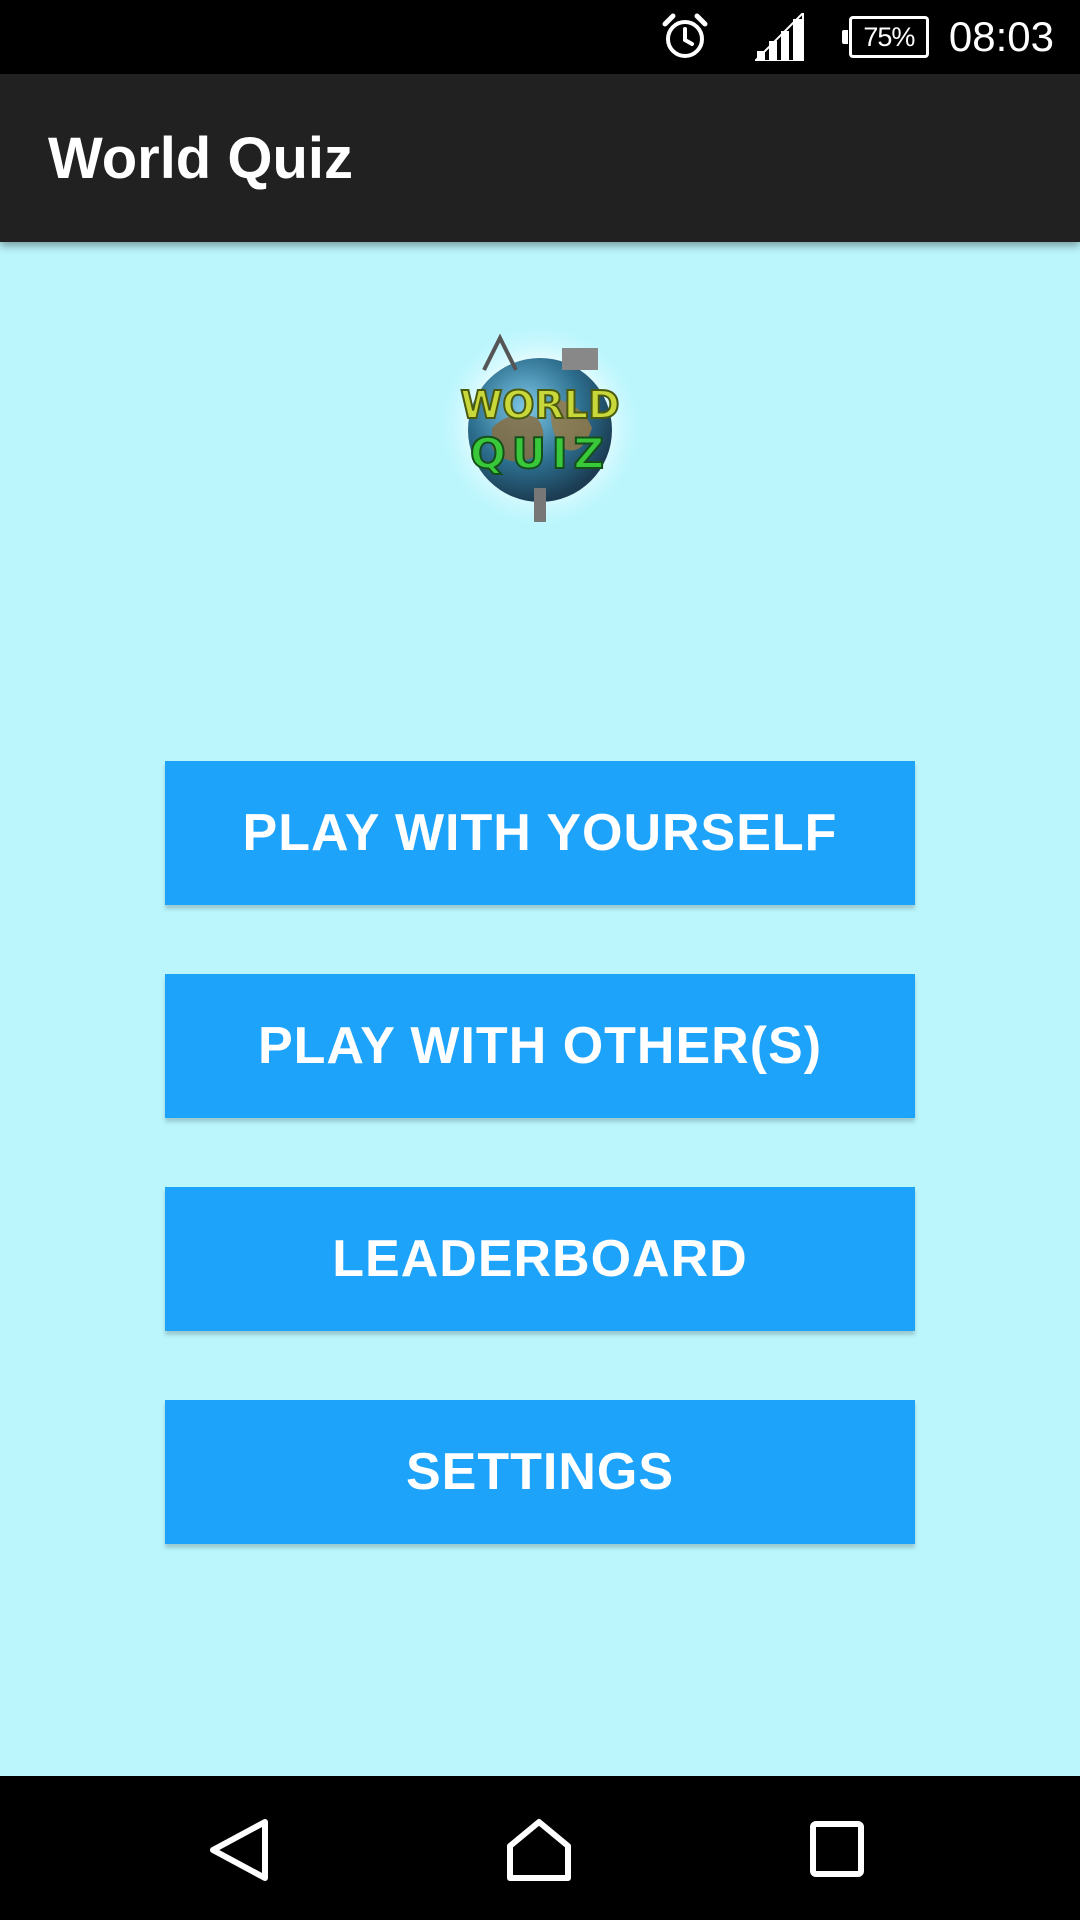 Image resolution: width=1080 pixels, height=1920 pixels. Describe the element at coordinates (540, 453) in the screenshot. I see `logo-text-quiz: QUIZ` at that location.